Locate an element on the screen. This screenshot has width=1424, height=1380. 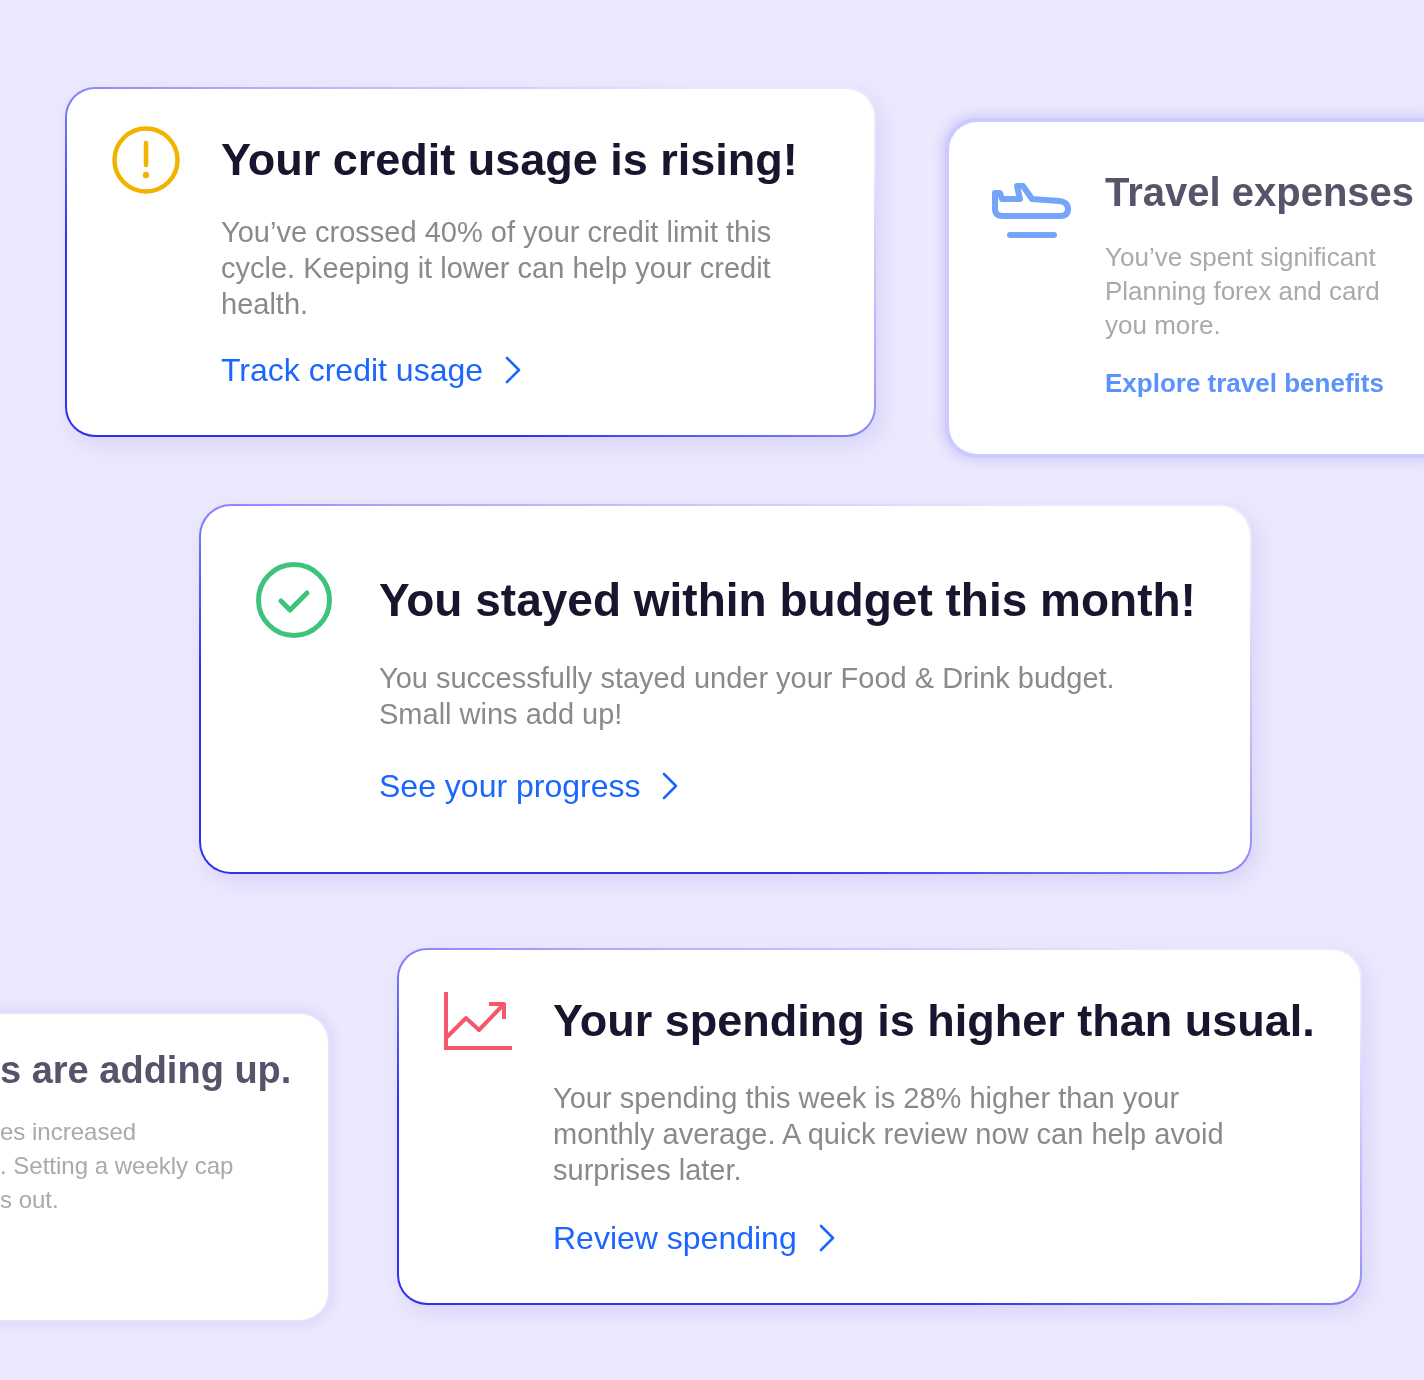
message-line: you more. is located at coordinates (1163, 325).